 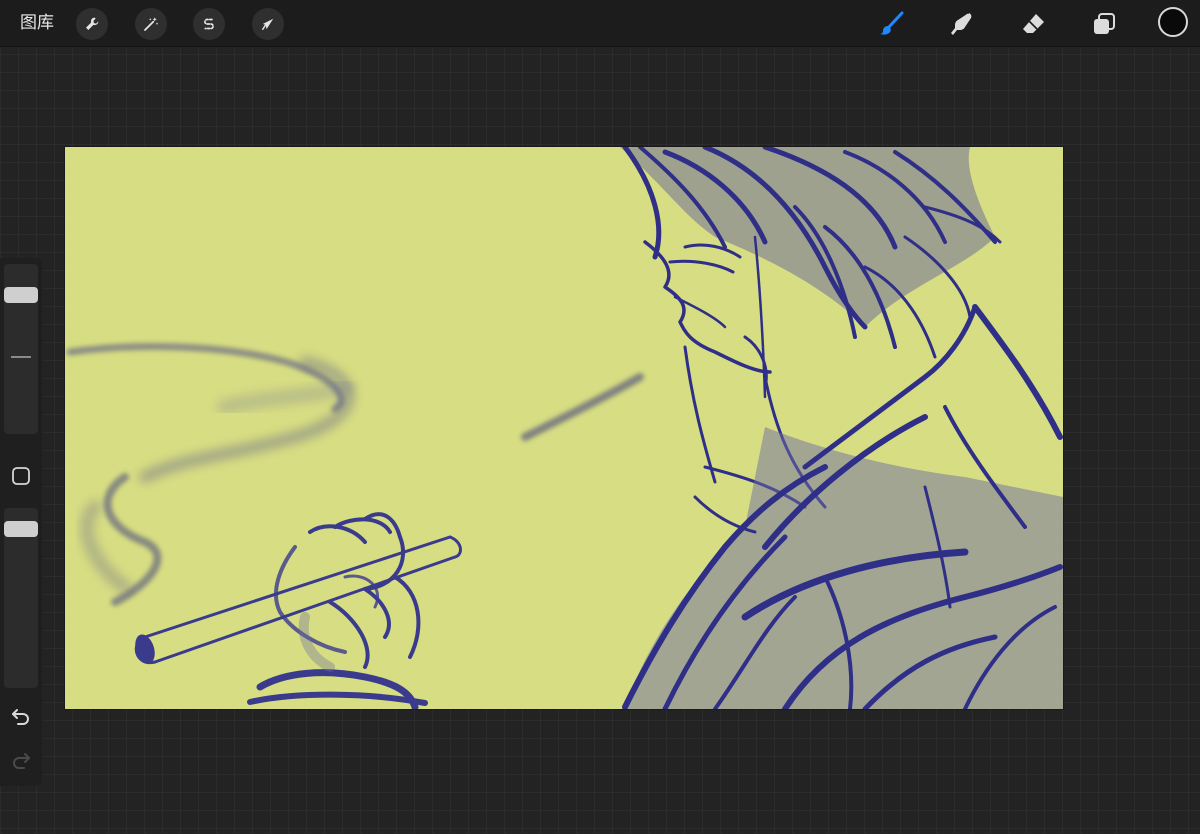 I want to click on brush-tool-button, so click(x=891, y=24).